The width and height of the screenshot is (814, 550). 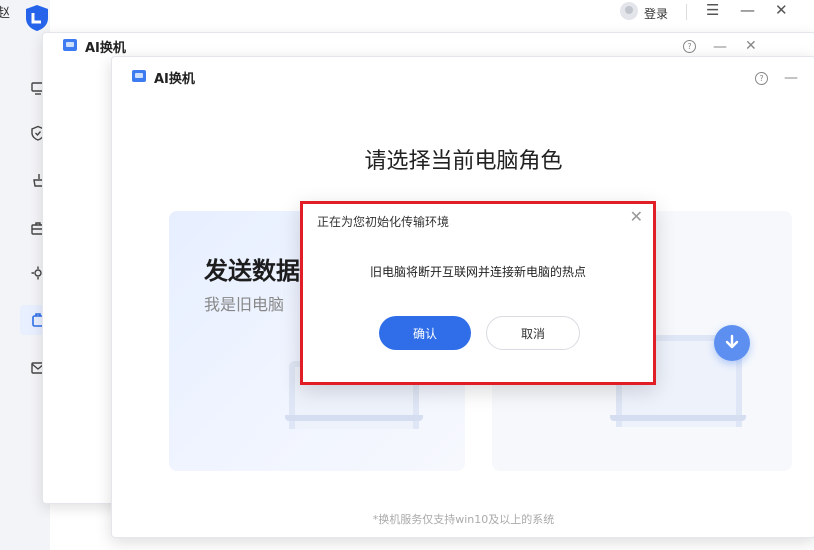 I want to click on send-card-subtitle: 我是旧电脑, so click(x=244, y=304).